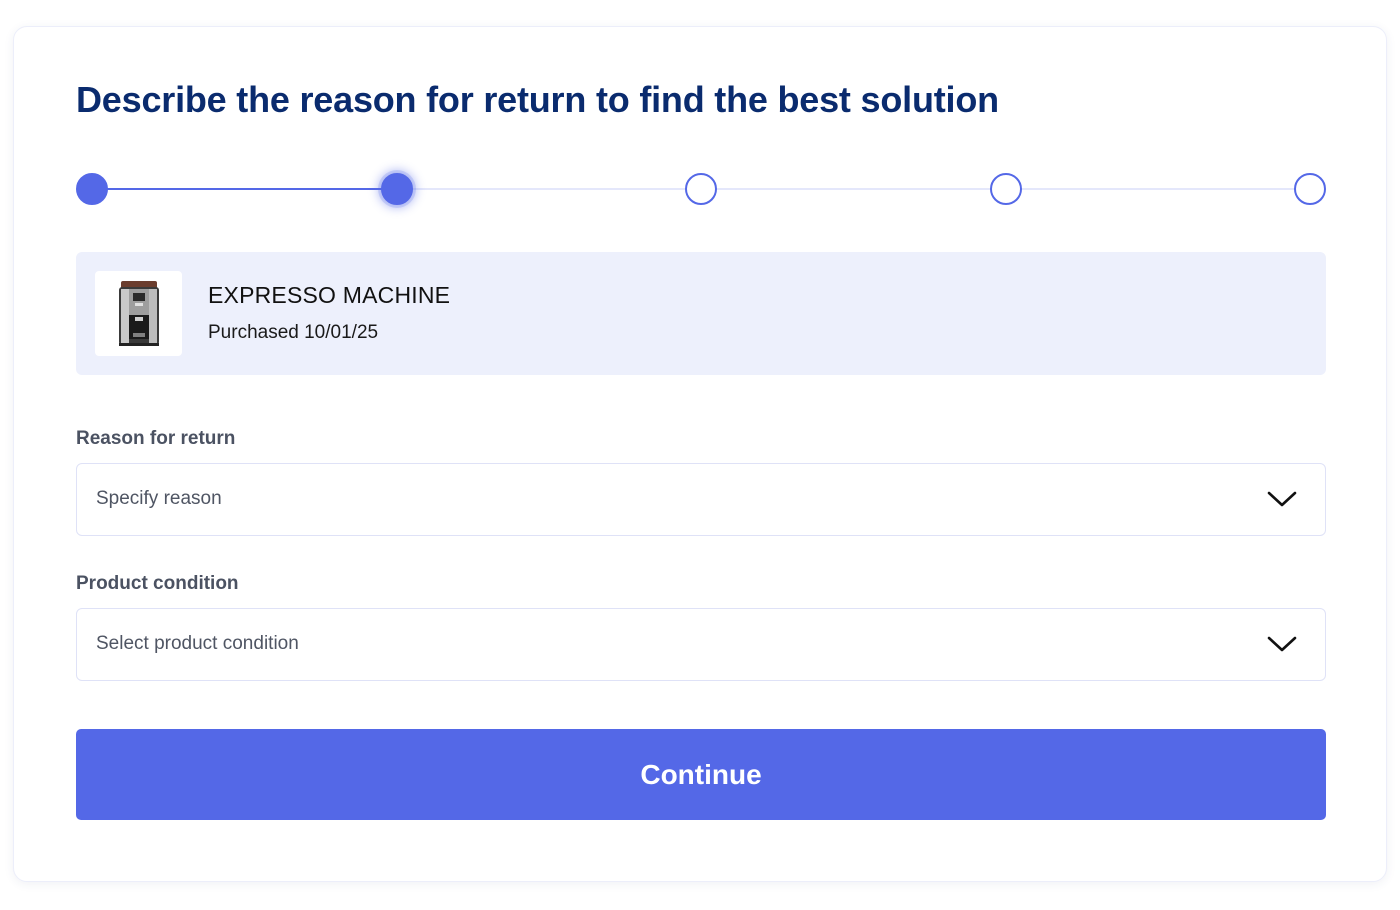  What do you see at coordinates (159, 498) in the screenshot?
I see `reason-placeholder: Specify reason` at bounding box center [159, 498].